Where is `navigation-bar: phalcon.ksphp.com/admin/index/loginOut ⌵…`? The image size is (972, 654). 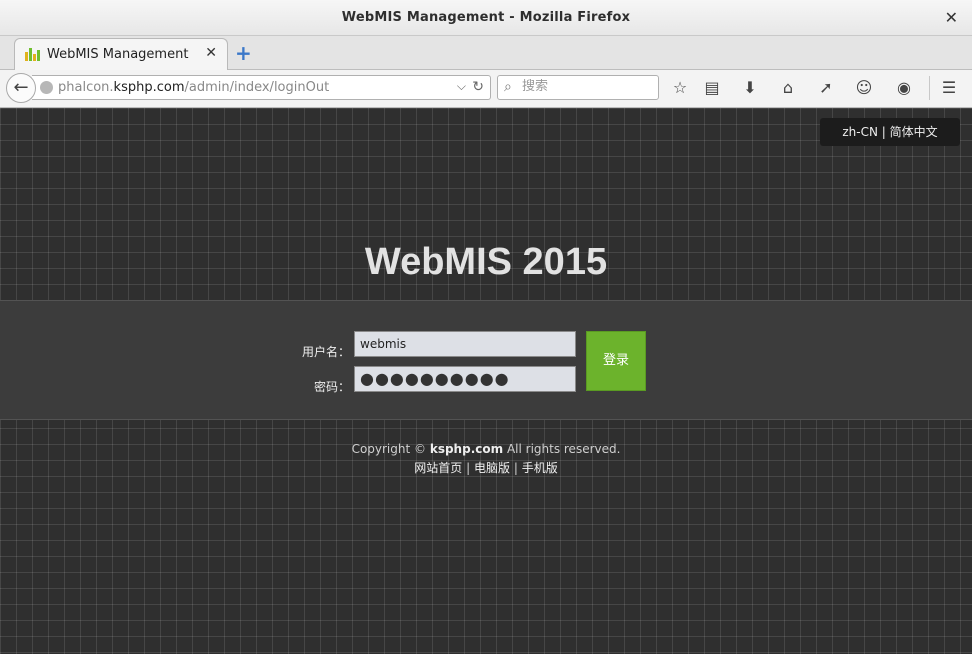
navigation-bar: phalcon.ksphp.com/admin/index/loginOut ⌵… is located at coordinates (486, 89).